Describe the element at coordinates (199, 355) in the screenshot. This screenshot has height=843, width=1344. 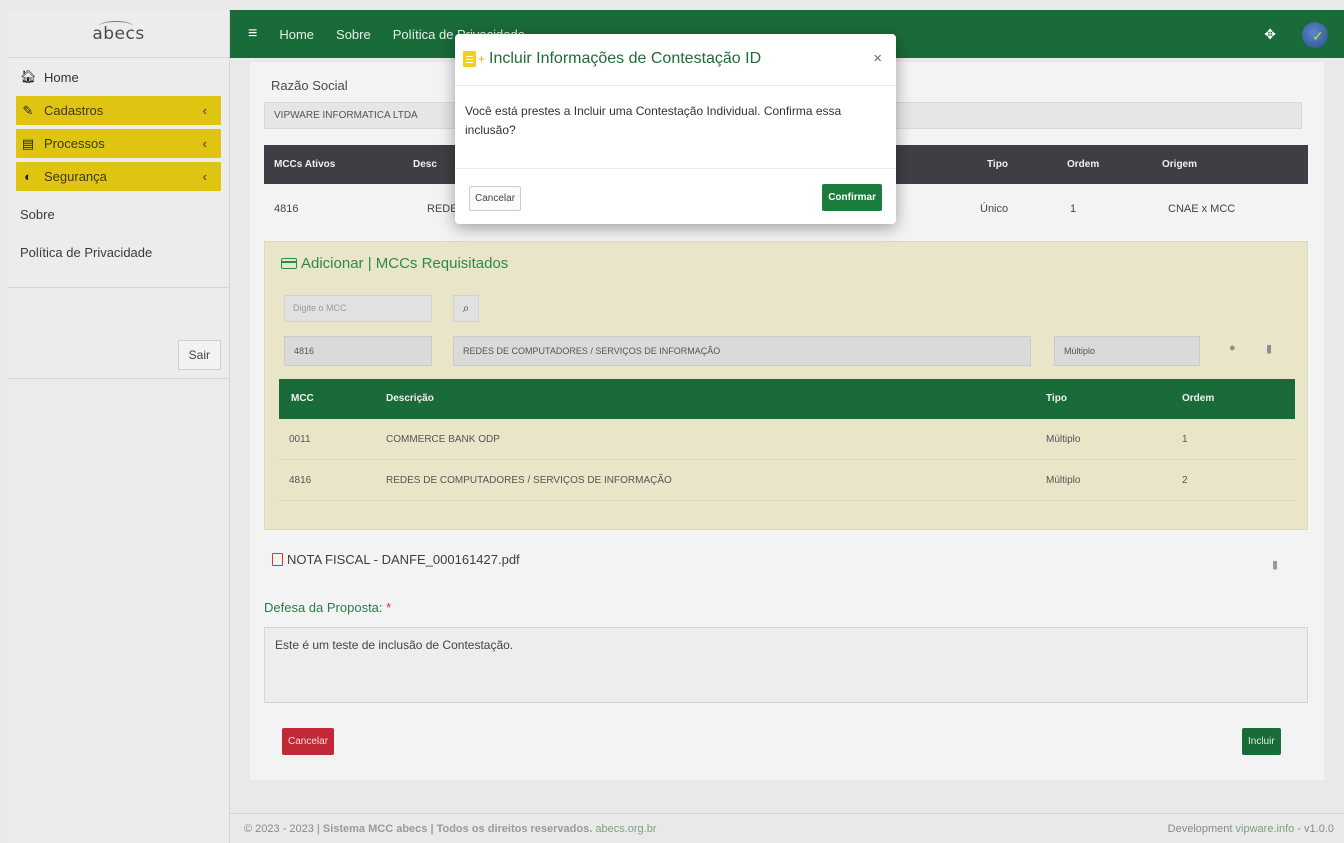
I see `logout-button: Sair` at that location.